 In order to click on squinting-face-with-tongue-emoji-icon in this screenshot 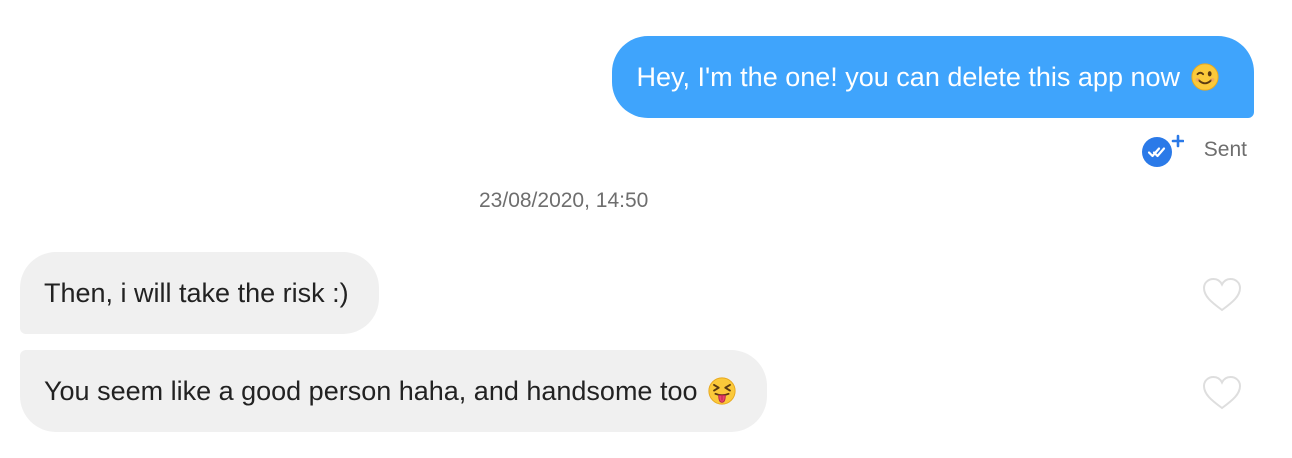, I will do `click(722, 391)`.